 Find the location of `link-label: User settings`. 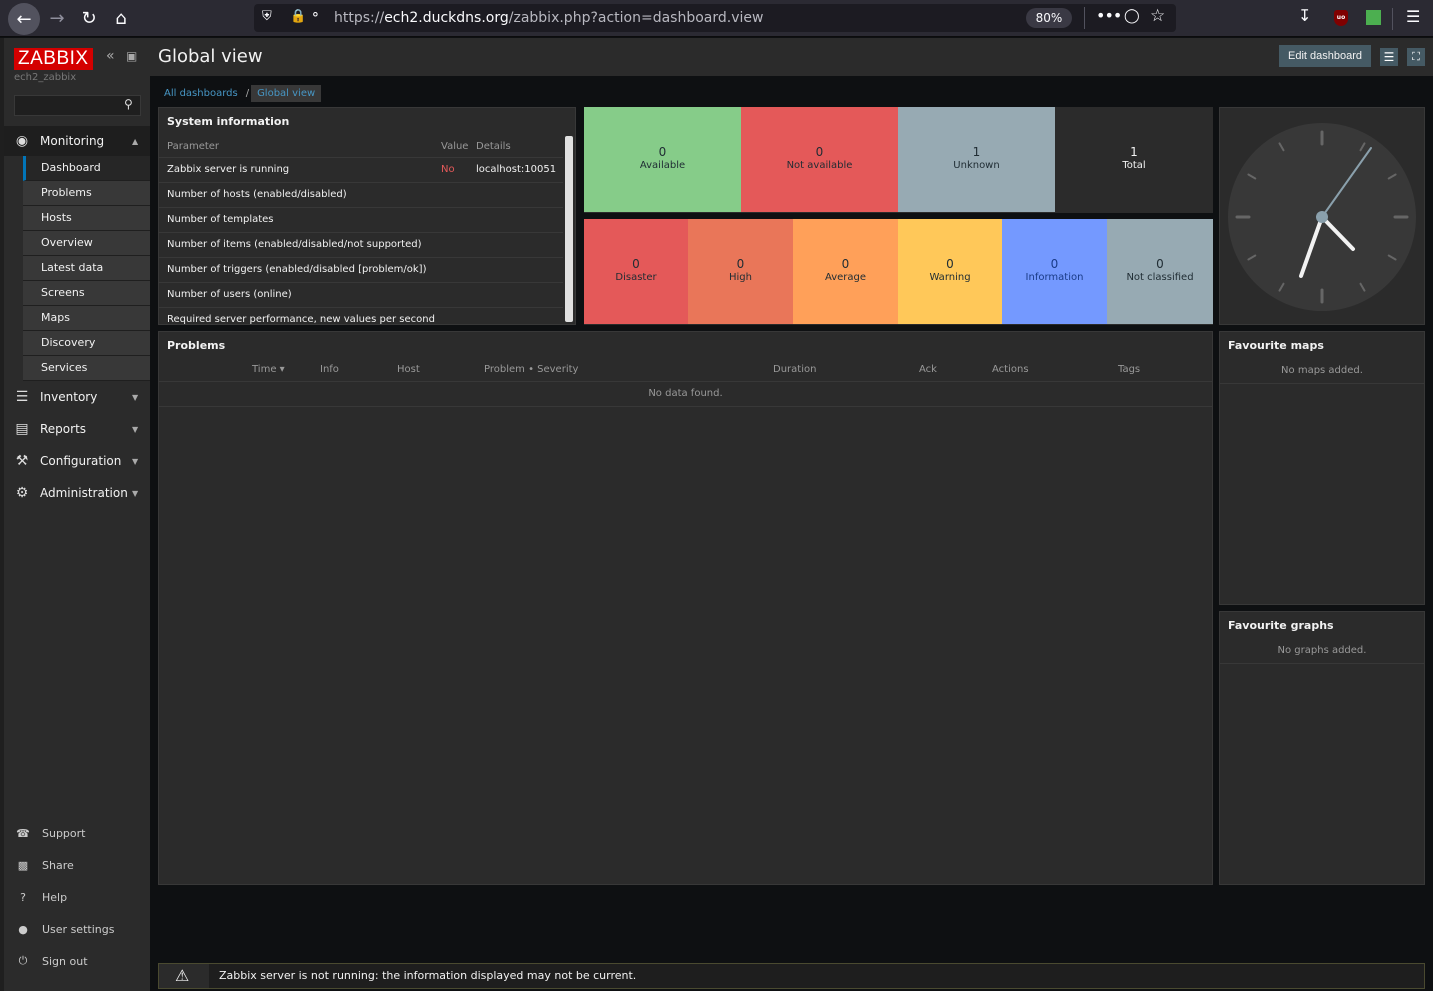

link-label: User settings is located at coordinates (78, 929).